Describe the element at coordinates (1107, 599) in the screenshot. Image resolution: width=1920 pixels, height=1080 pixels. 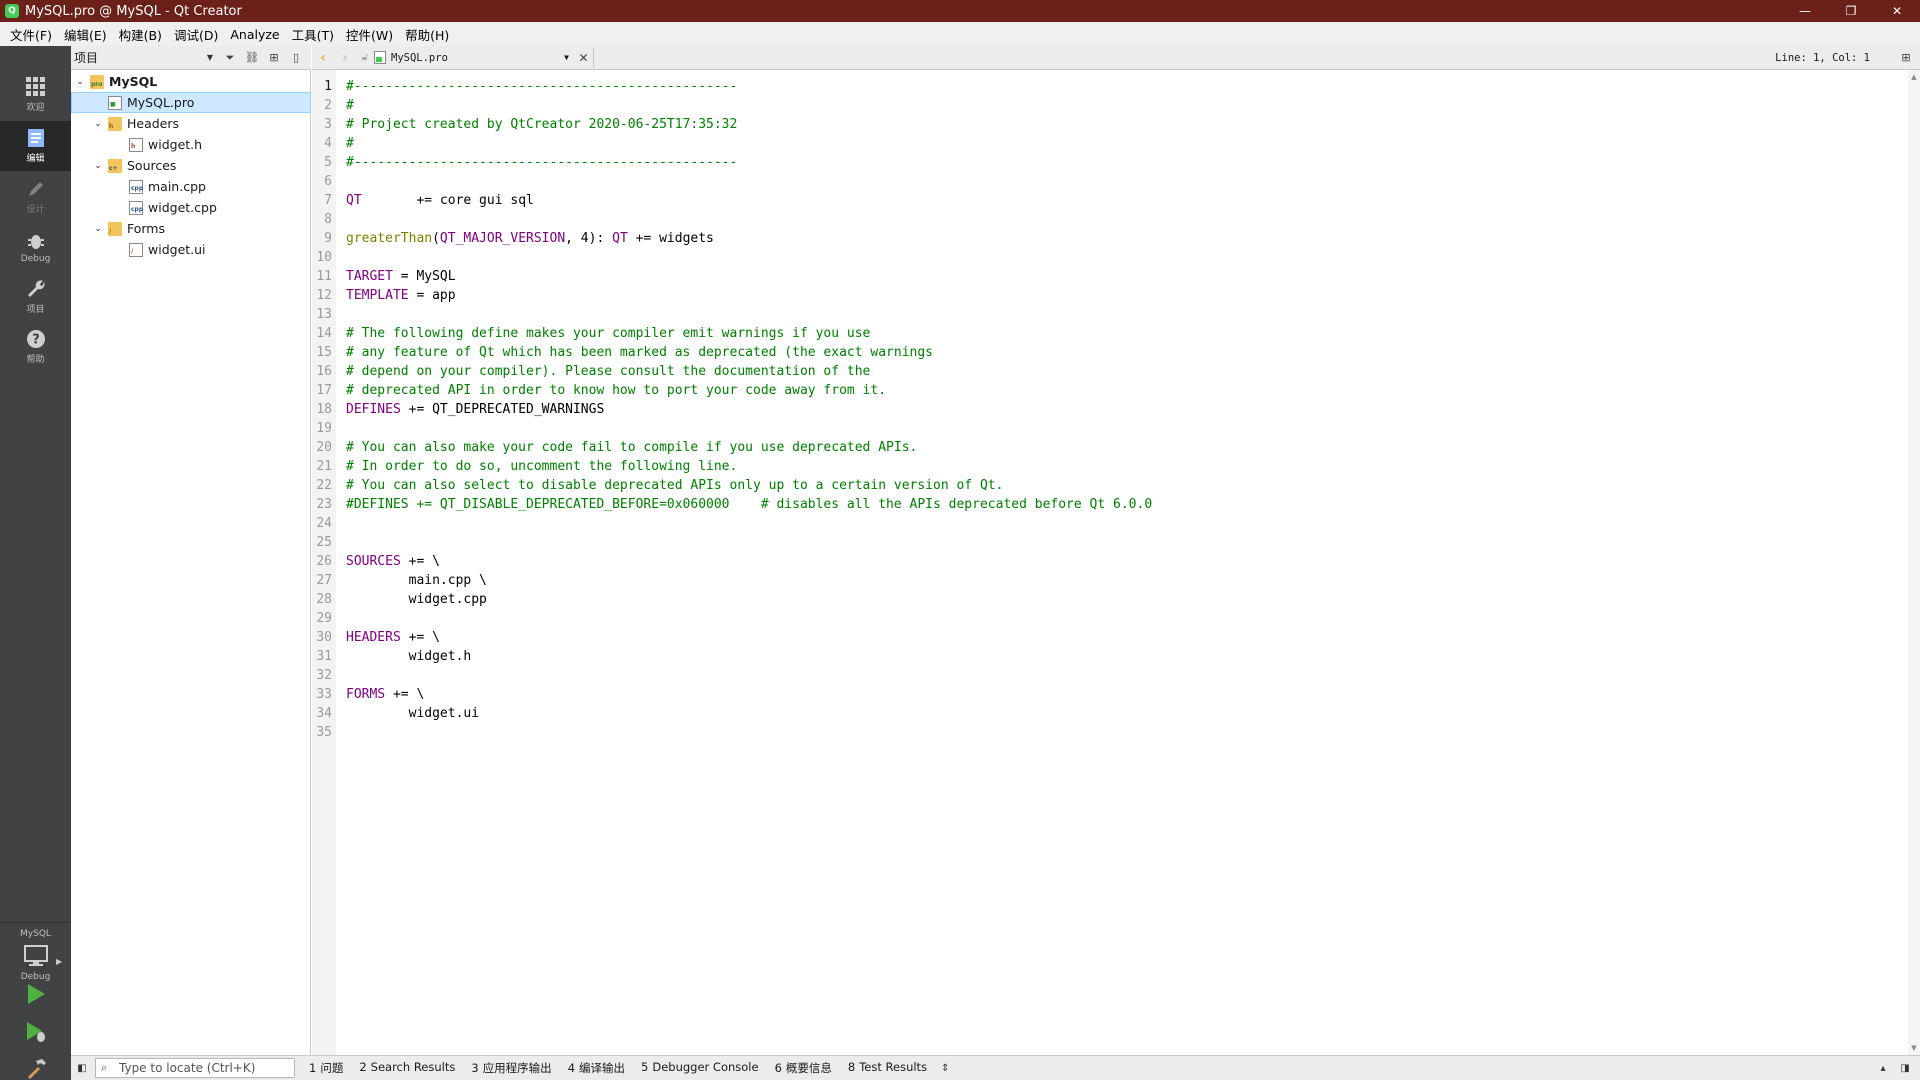
I see `code-line: 28 widget.cpp` at that location.